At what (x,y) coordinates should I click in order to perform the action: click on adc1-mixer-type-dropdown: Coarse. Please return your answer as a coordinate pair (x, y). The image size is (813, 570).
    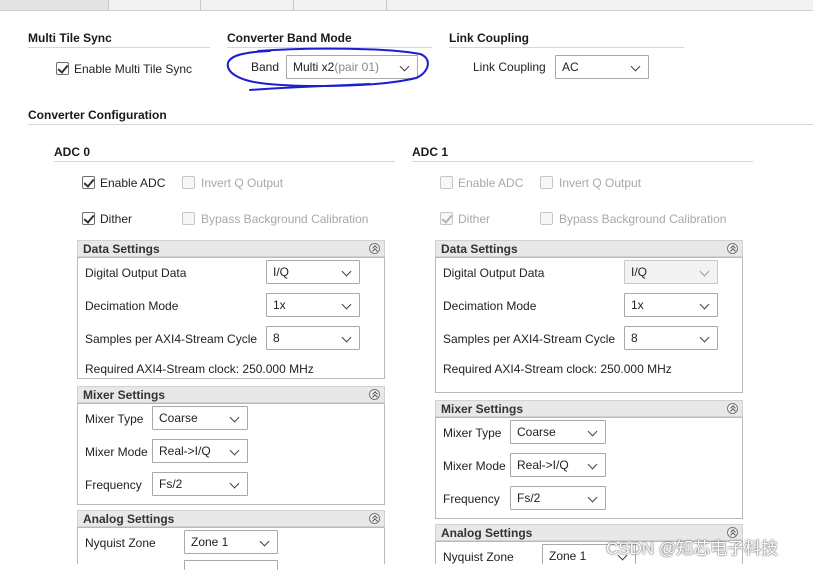
    Looking at the image, I should click on (558, 432).